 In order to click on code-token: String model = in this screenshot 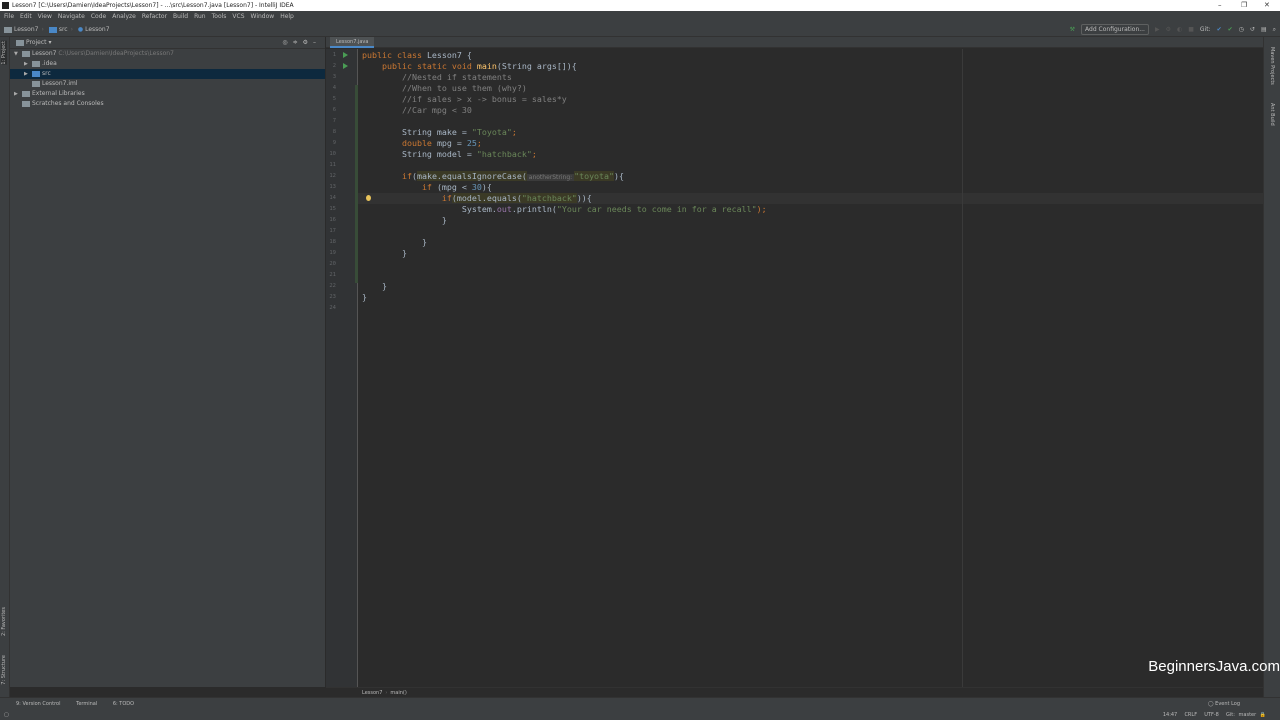, I will do `click(419, 154)`.